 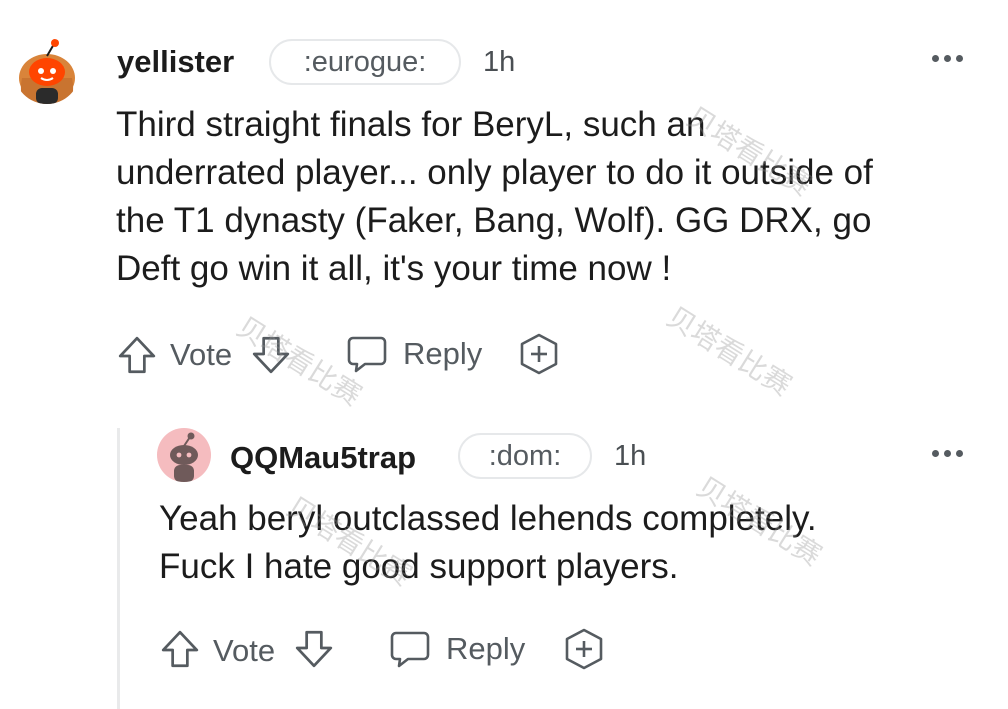 What do you see at coordinates (525, 456) in the screenshot?
I see `user-flair: :dom:` at bounding box center [525, 456].